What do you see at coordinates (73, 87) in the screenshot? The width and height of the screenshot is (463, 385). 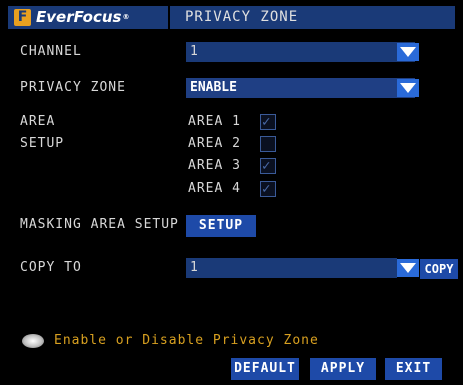 I see `privacy-zone-label: PRIVACY ZONE` at bounding box center [73, 87].